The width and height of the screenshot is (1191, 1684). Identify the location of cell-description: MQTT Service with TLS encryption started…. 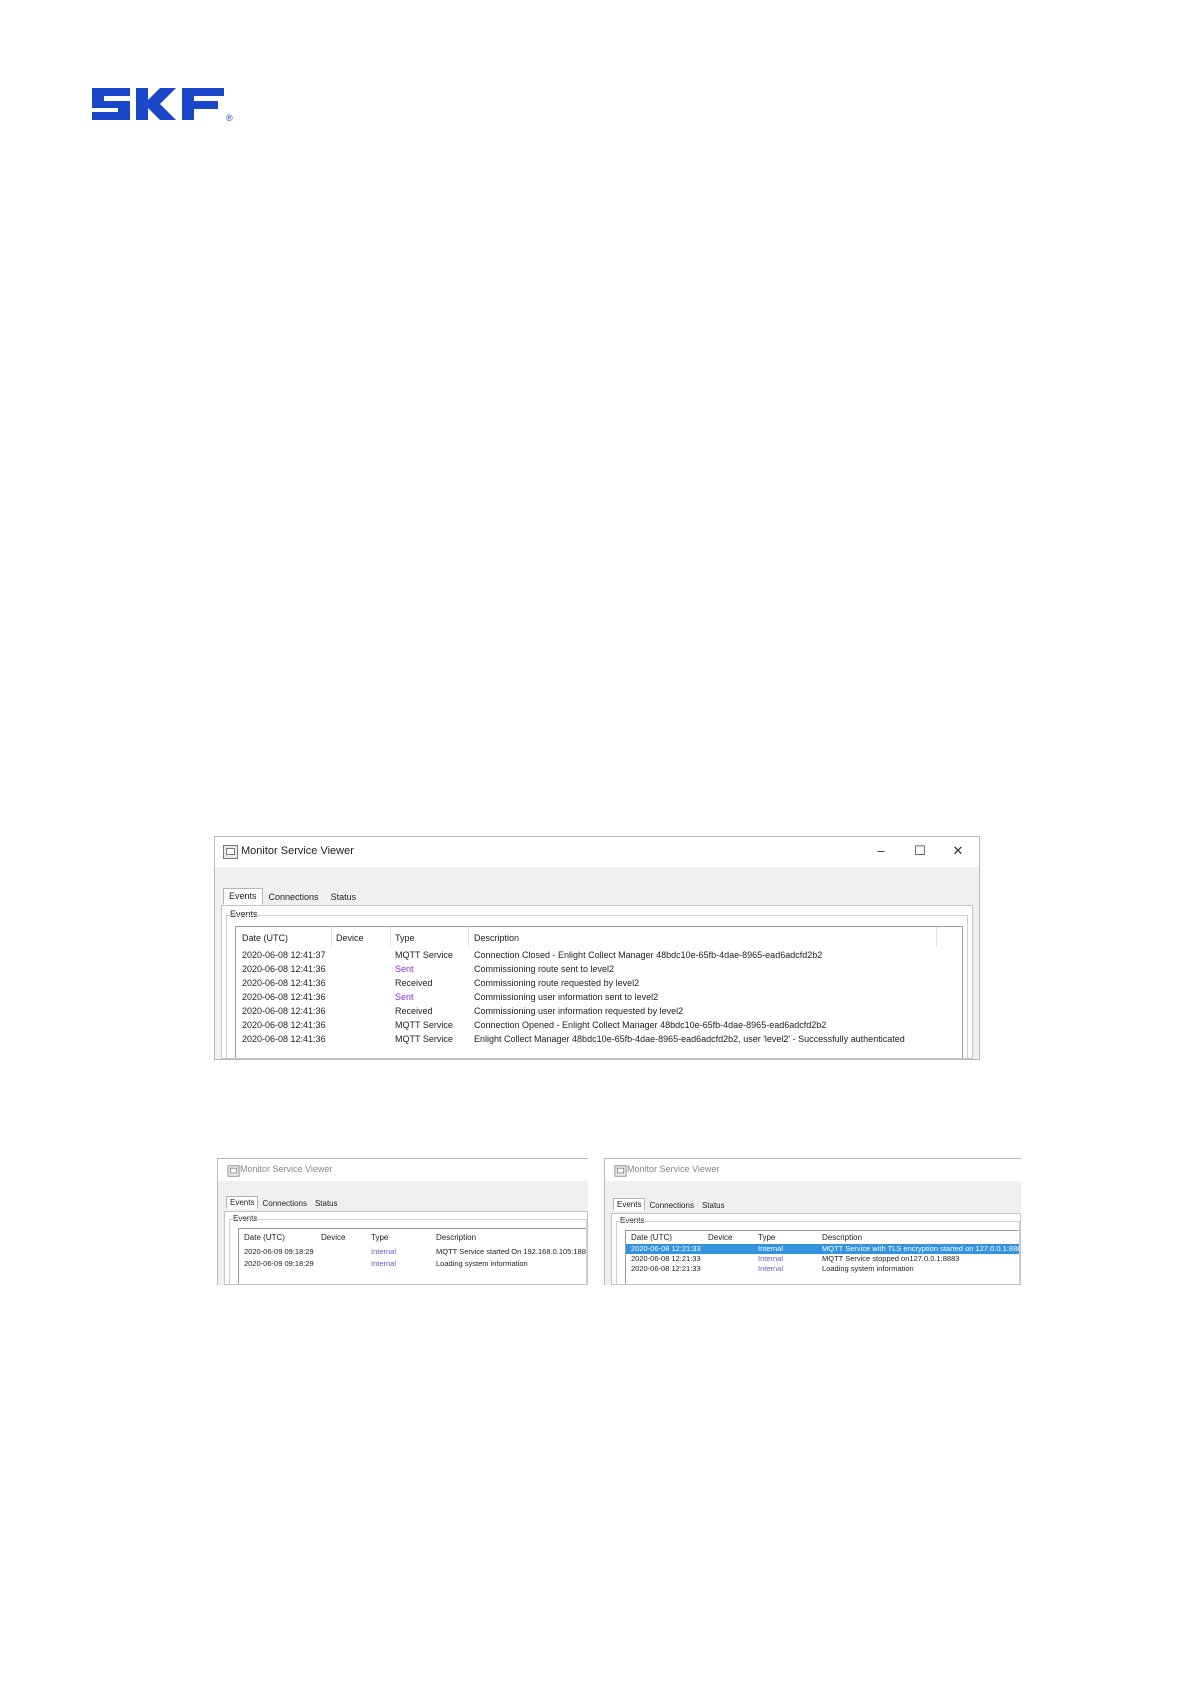
(920, 1248).